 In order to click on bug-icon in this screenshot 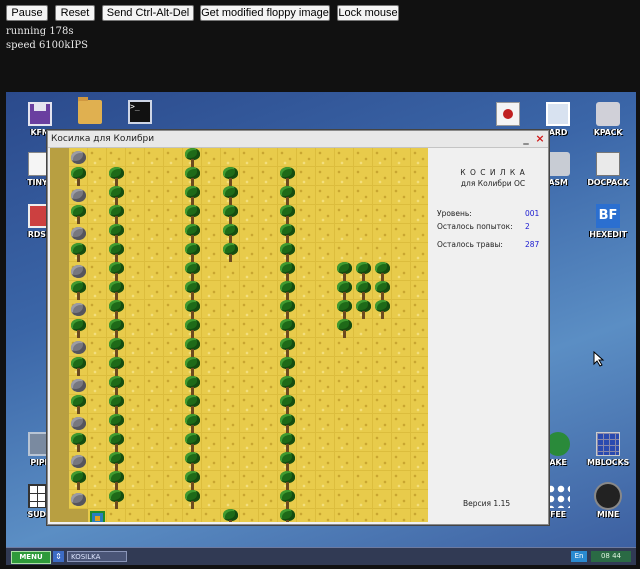, I will do `click(508, 114)`.